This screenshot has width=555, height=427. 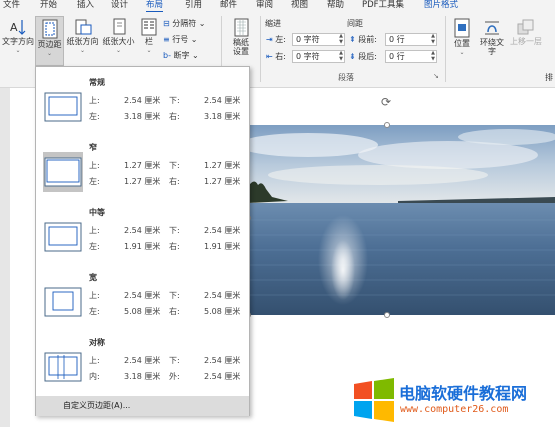 What do you see at coordinates (48, 5) in the screenshot?
I see `tab-home: 开始` at bounding box center [48, 5].